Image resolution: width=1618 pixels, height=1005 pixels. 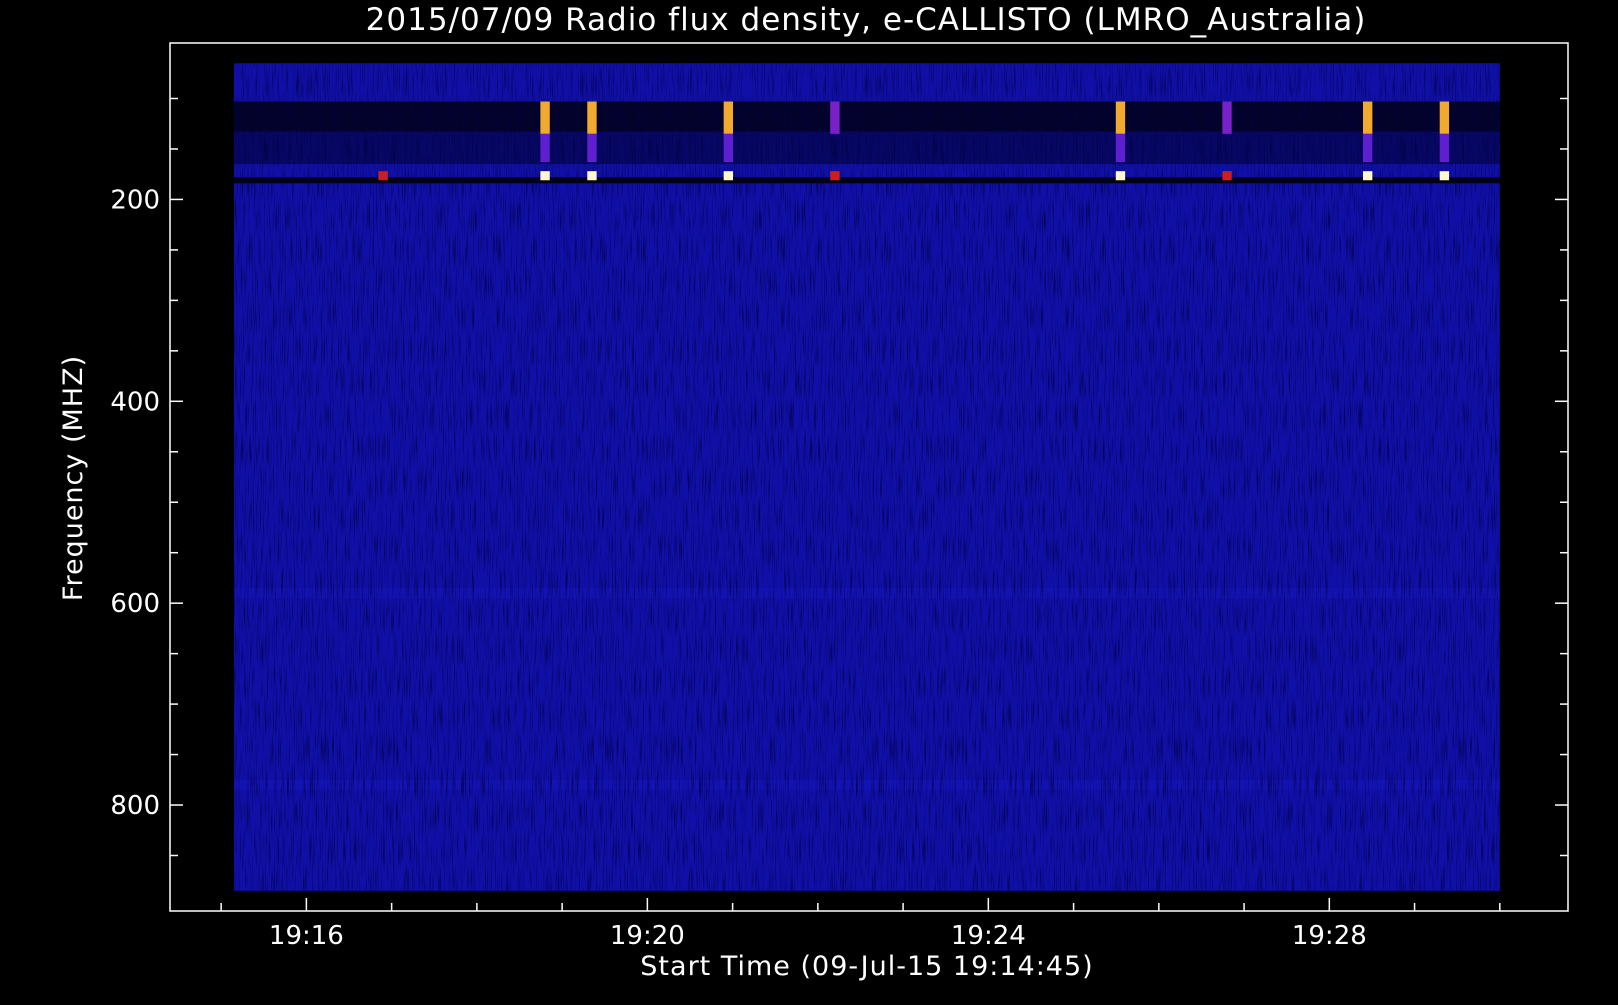 I want to click on x-tick-label: 19:20, so click(x=647, y=936).